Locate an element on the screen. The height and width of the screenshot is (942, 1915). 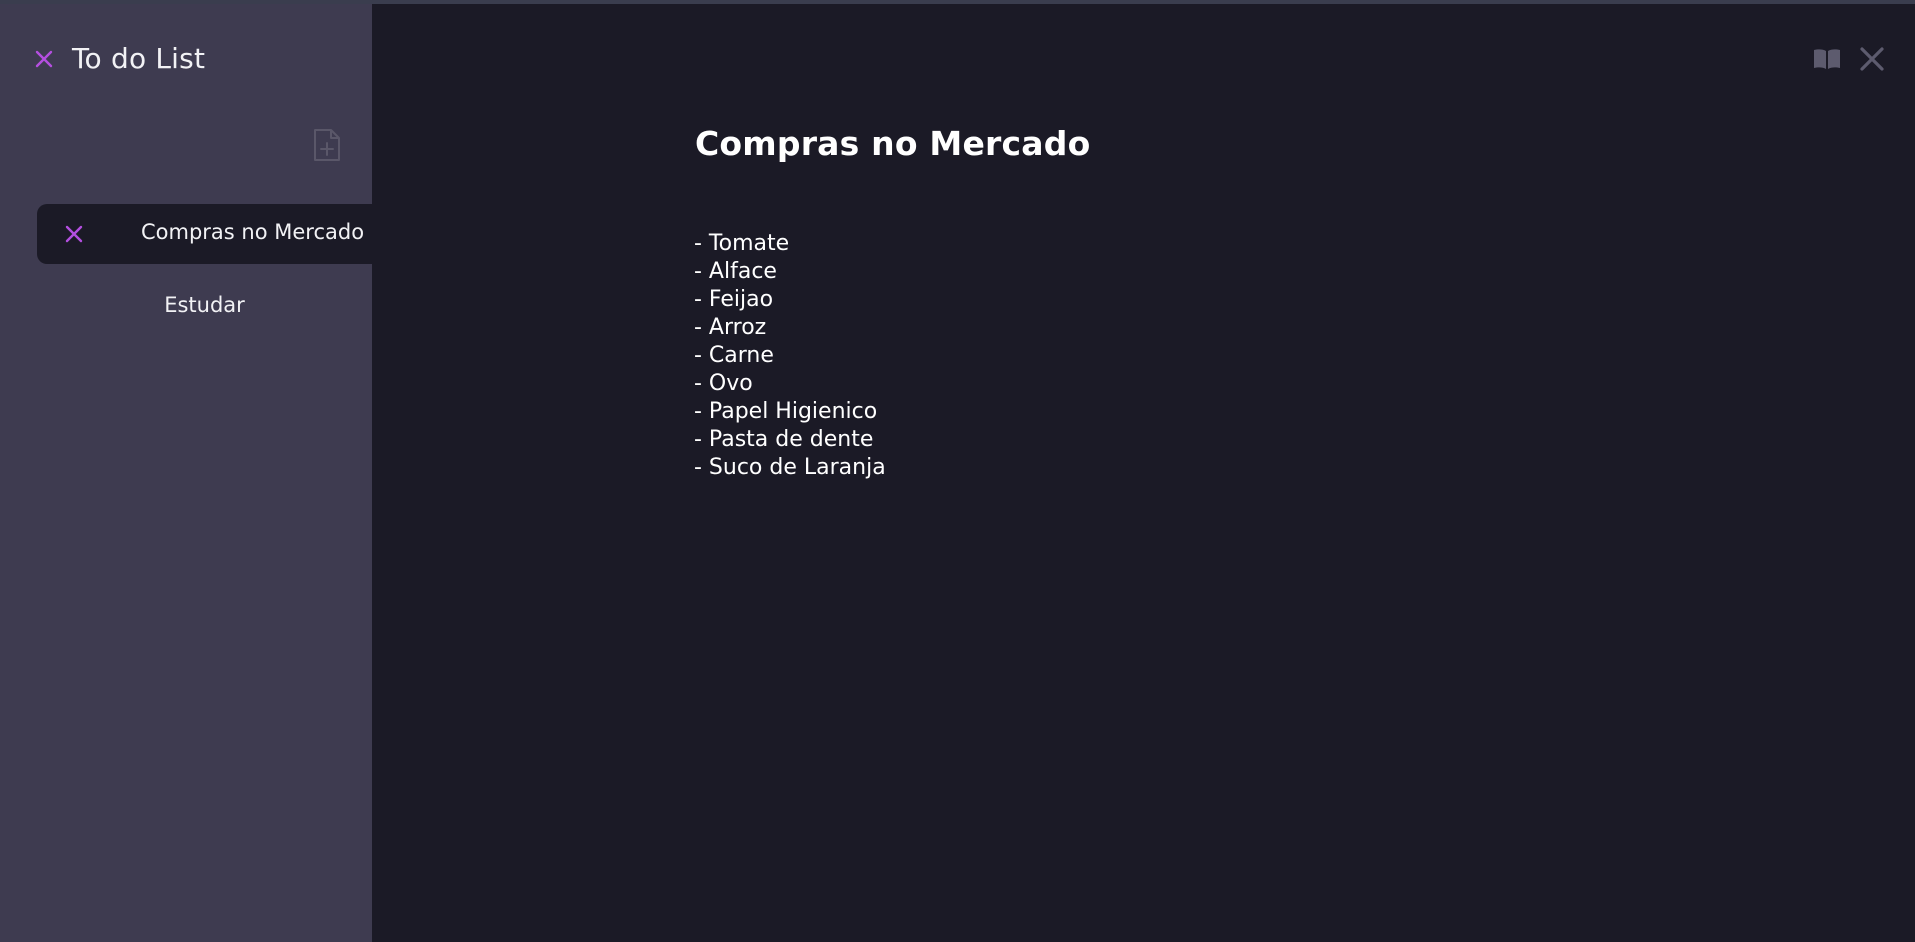
sidebar-item-estudar: Estudar is located at coordinates (204, 305).